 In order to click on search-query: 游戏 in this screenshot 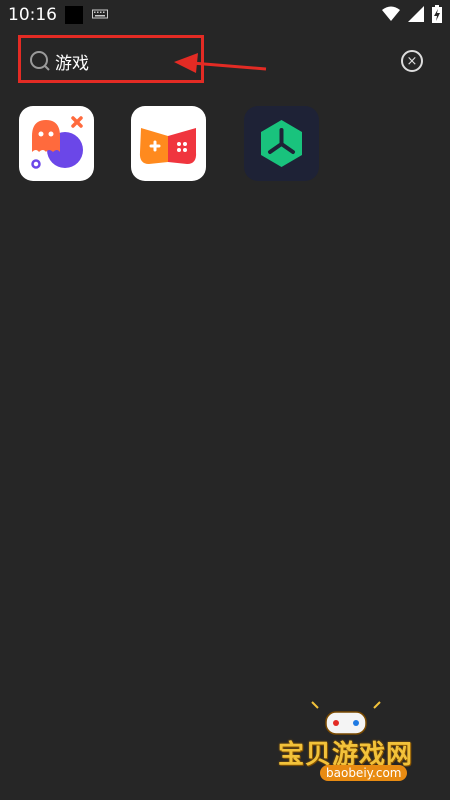, I will do `click(72, 64)`.